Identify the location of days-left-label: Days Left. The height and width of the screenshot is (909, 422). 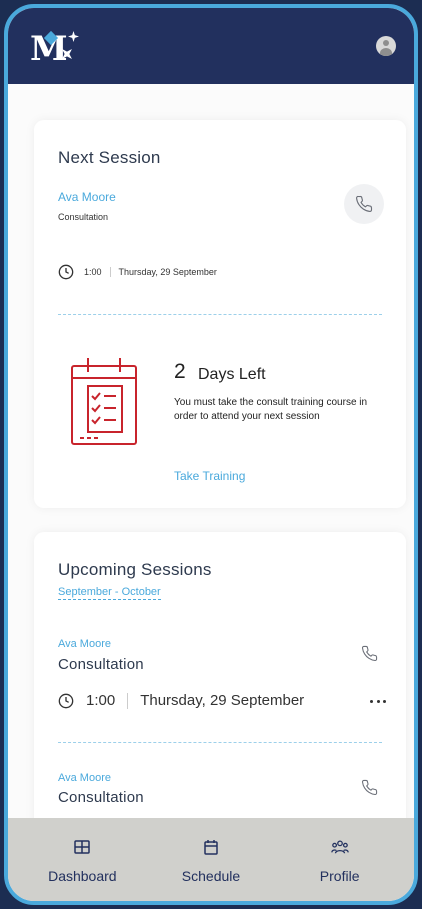
(232, 374).